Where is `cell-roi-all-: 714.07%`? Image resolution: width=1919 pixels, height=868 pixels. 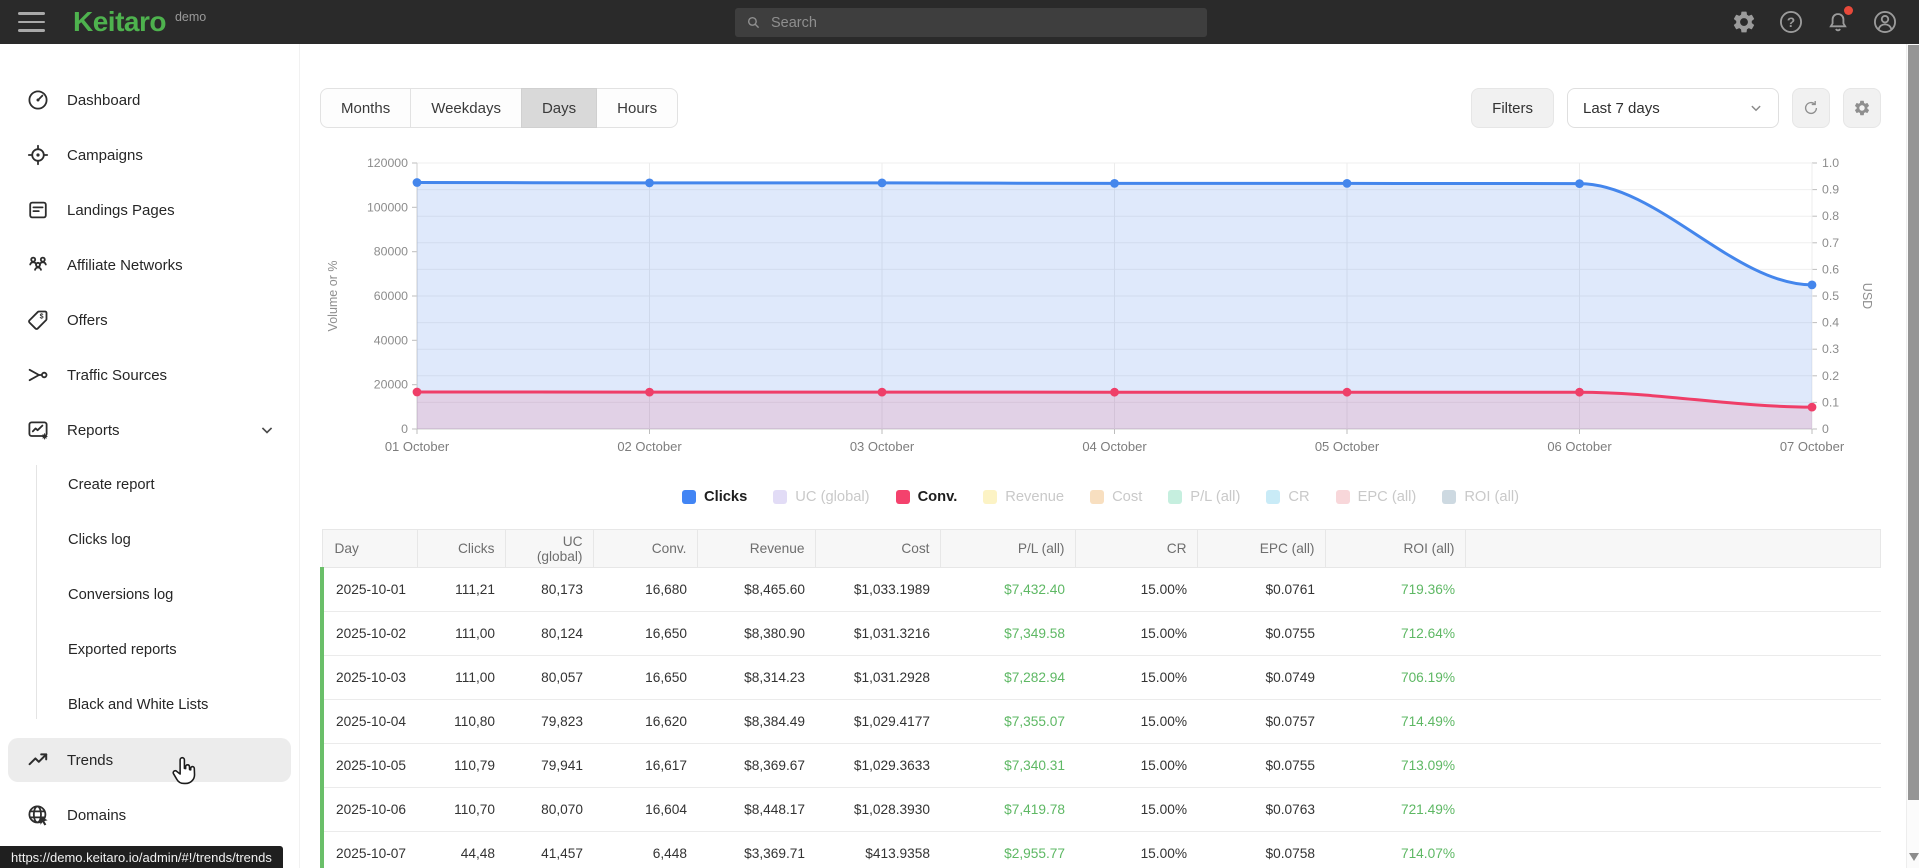 cell-roi-all-: 714.07% is located at coordinates (1395, 849).